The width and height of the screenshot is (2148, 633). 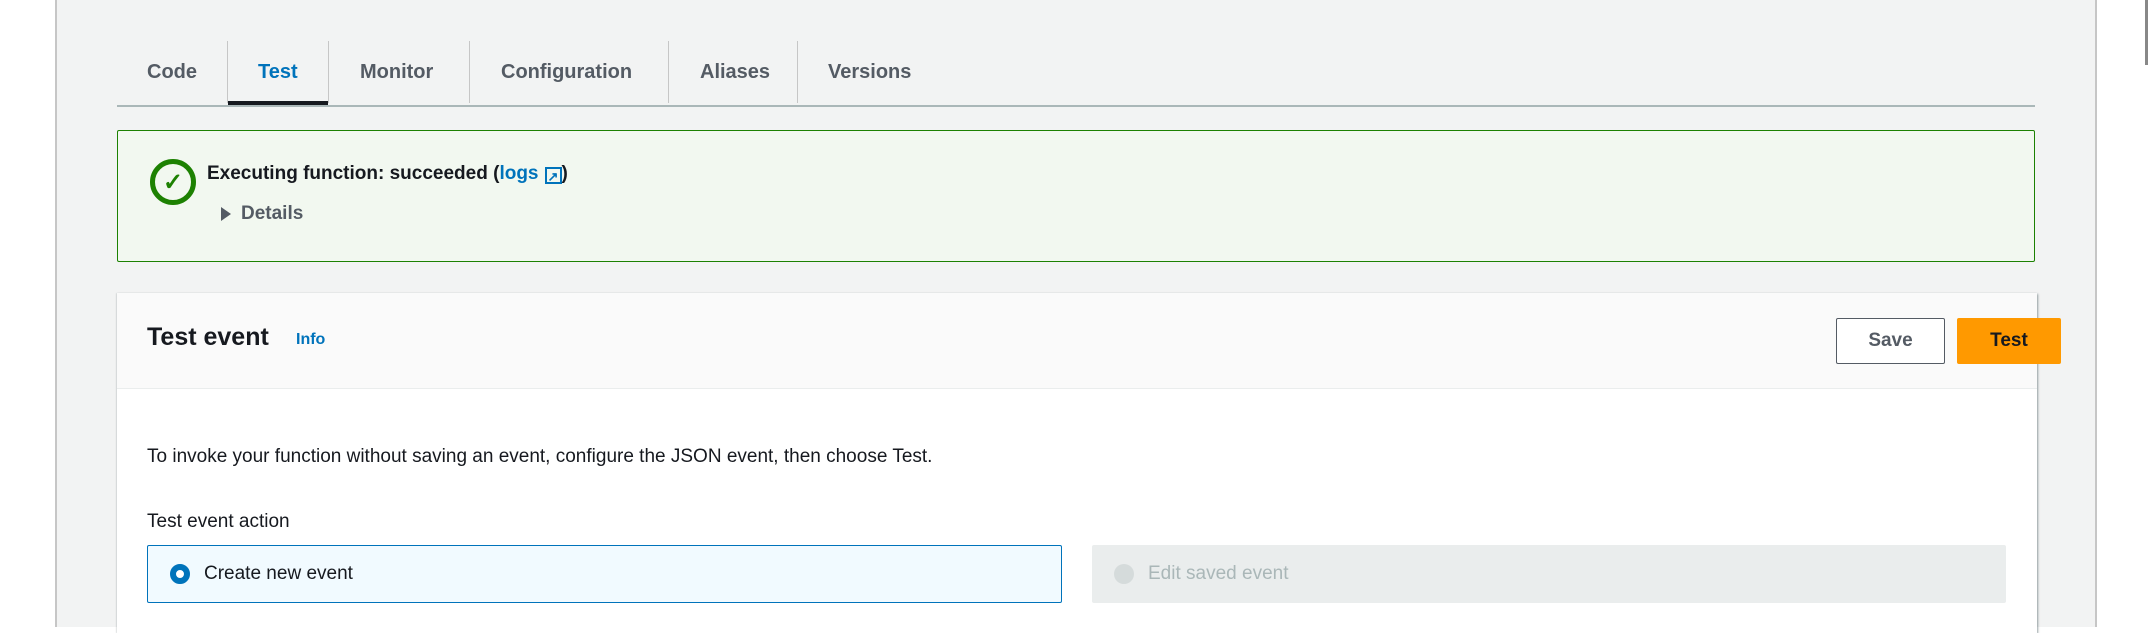 I want to click on tab-monitor: Monitor, so click(x=396, y=72).